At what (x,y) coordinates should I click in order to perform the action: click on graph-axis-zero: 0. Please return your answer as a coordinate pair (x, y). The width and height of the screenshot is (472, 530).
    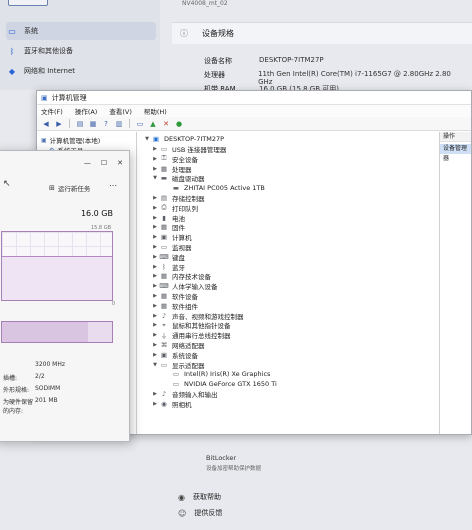
    Looking at the image, I should click on (113, 304).